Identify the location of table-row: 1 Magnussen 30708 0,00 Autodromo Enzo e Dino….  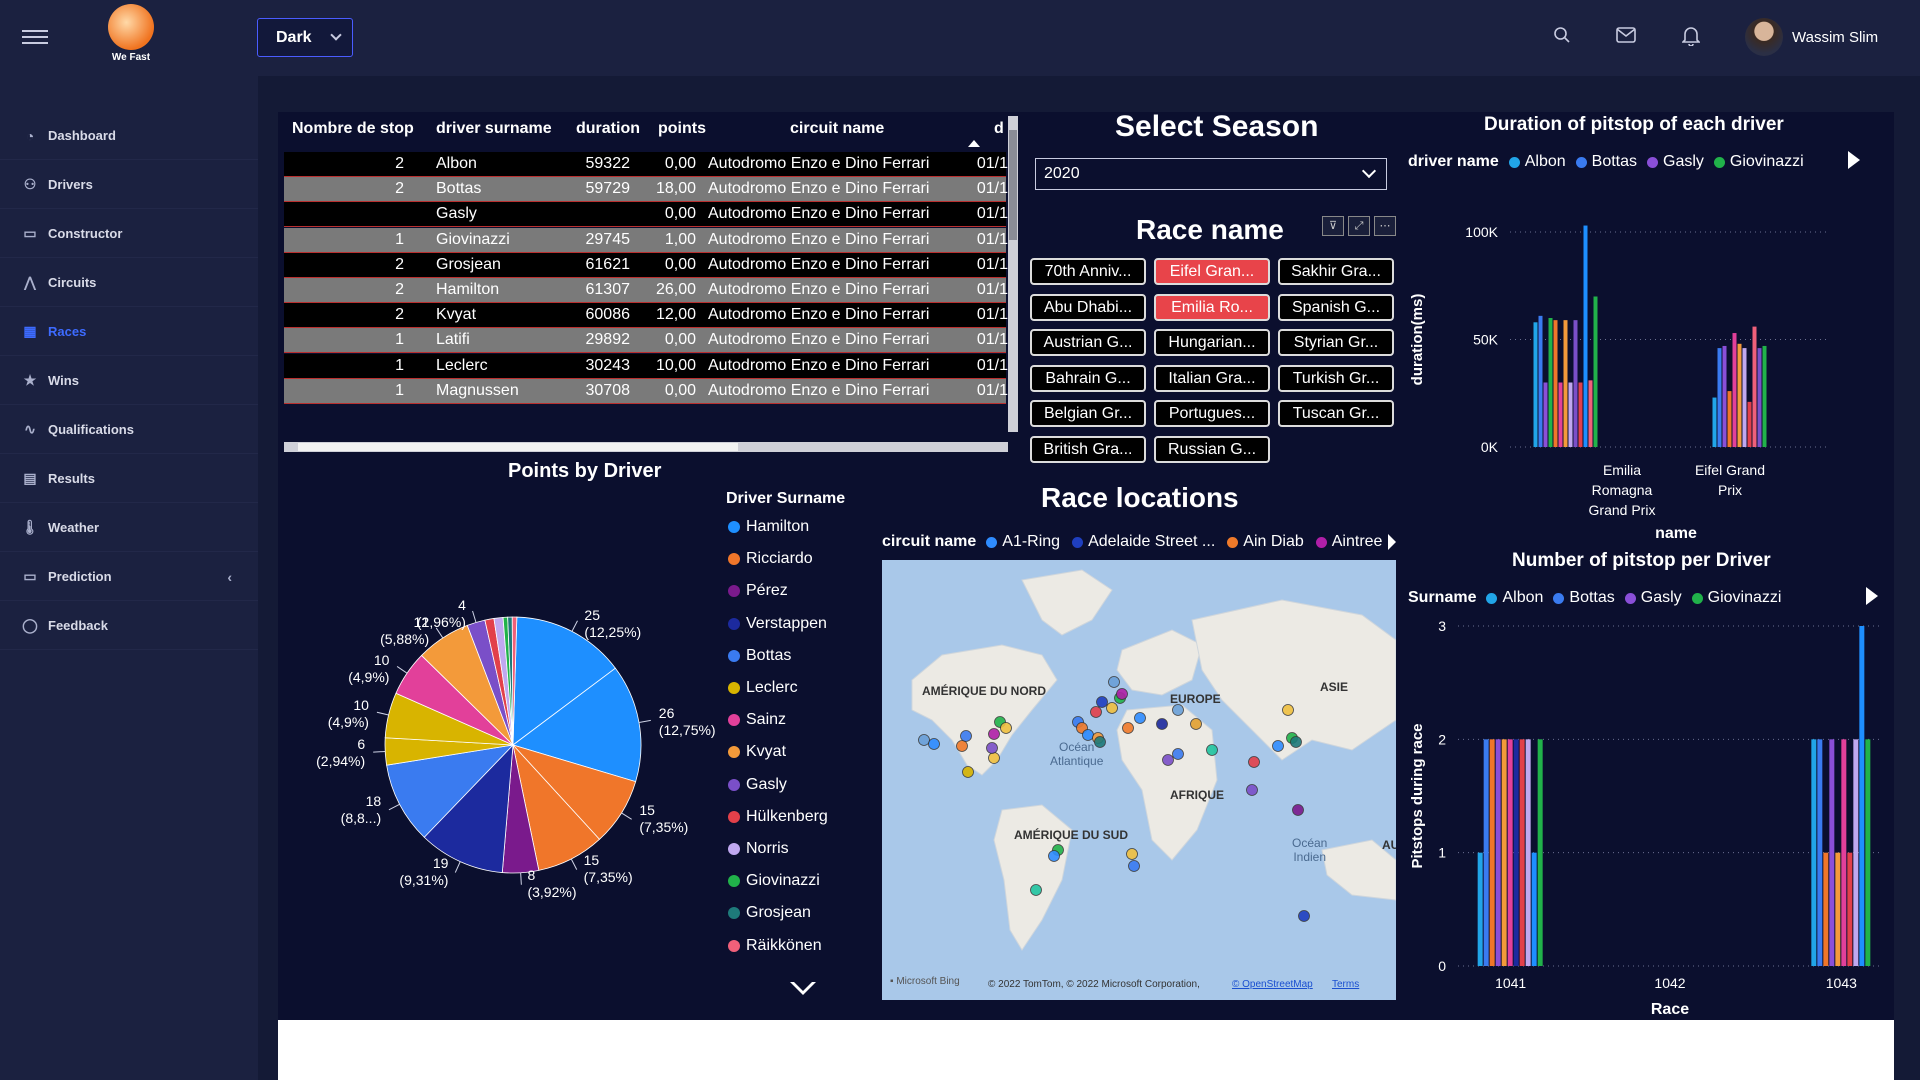
(646, 391).